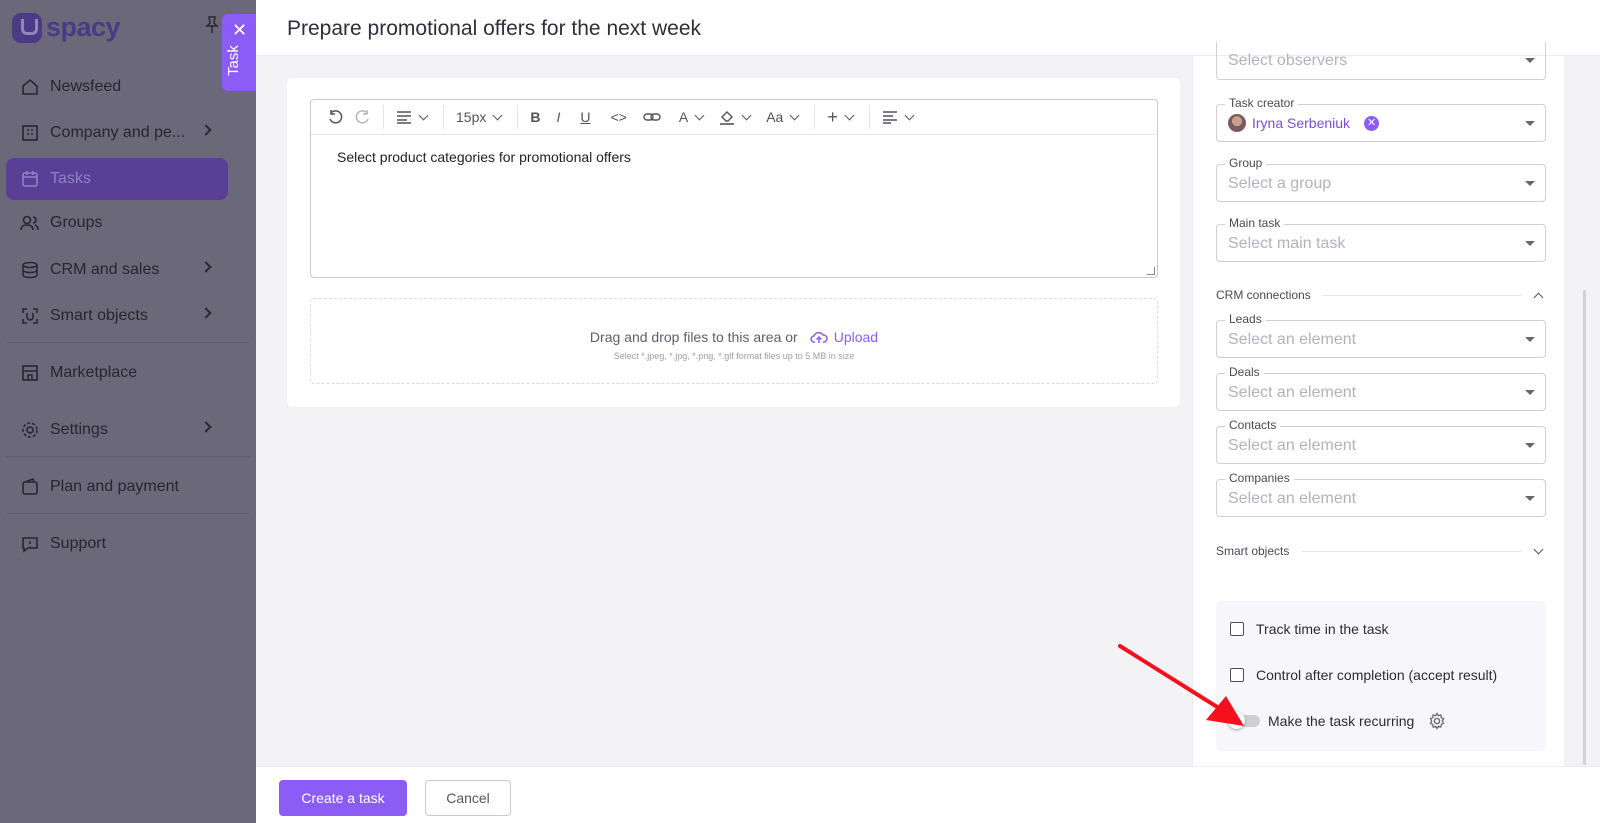 The image size is (1600, 823). I want to click on line-height-dropdown, so click(413, 117).